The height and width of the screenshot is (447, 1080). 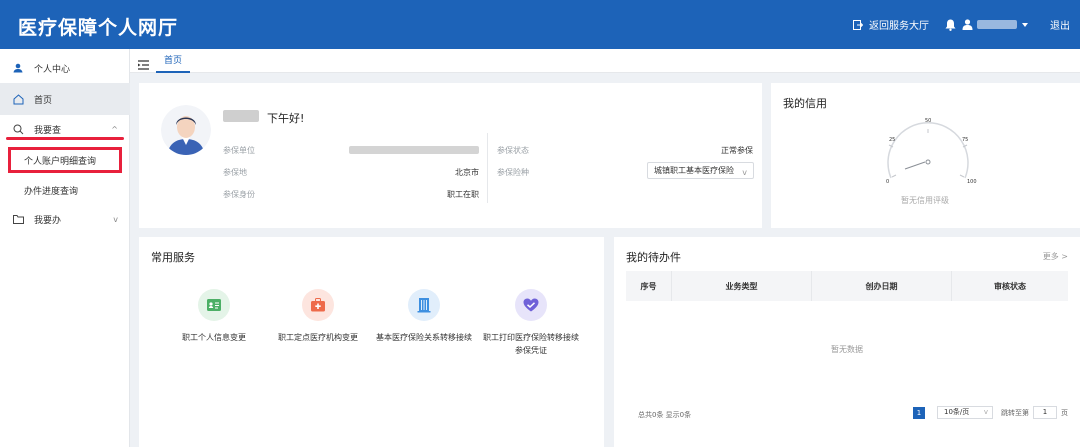 What do you see at coordinates (463, 194) in the screenshot?
I see `identity-value: 职工在职` at bounding box center [463, 194].